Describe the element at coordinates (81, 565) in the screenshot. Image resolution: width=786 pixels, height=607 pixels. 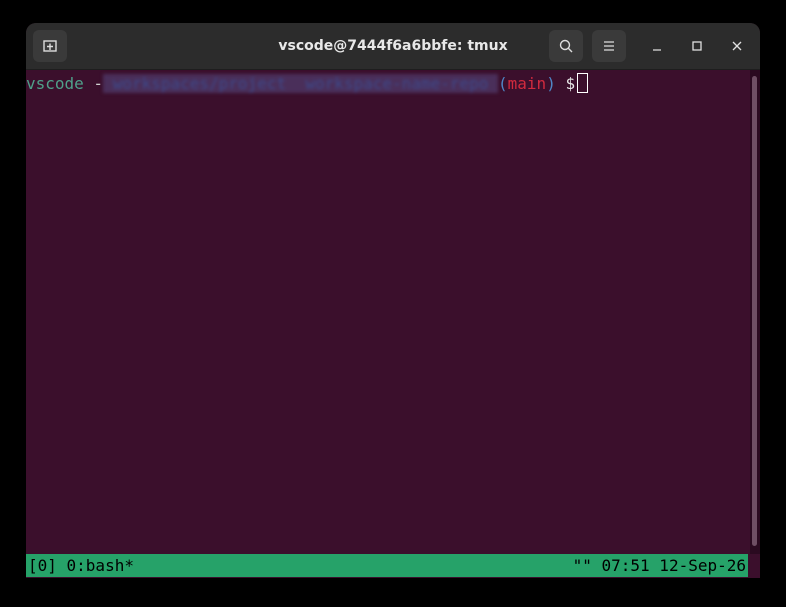
I see `tmux-window-list: [0] 0:bash*` at that location.